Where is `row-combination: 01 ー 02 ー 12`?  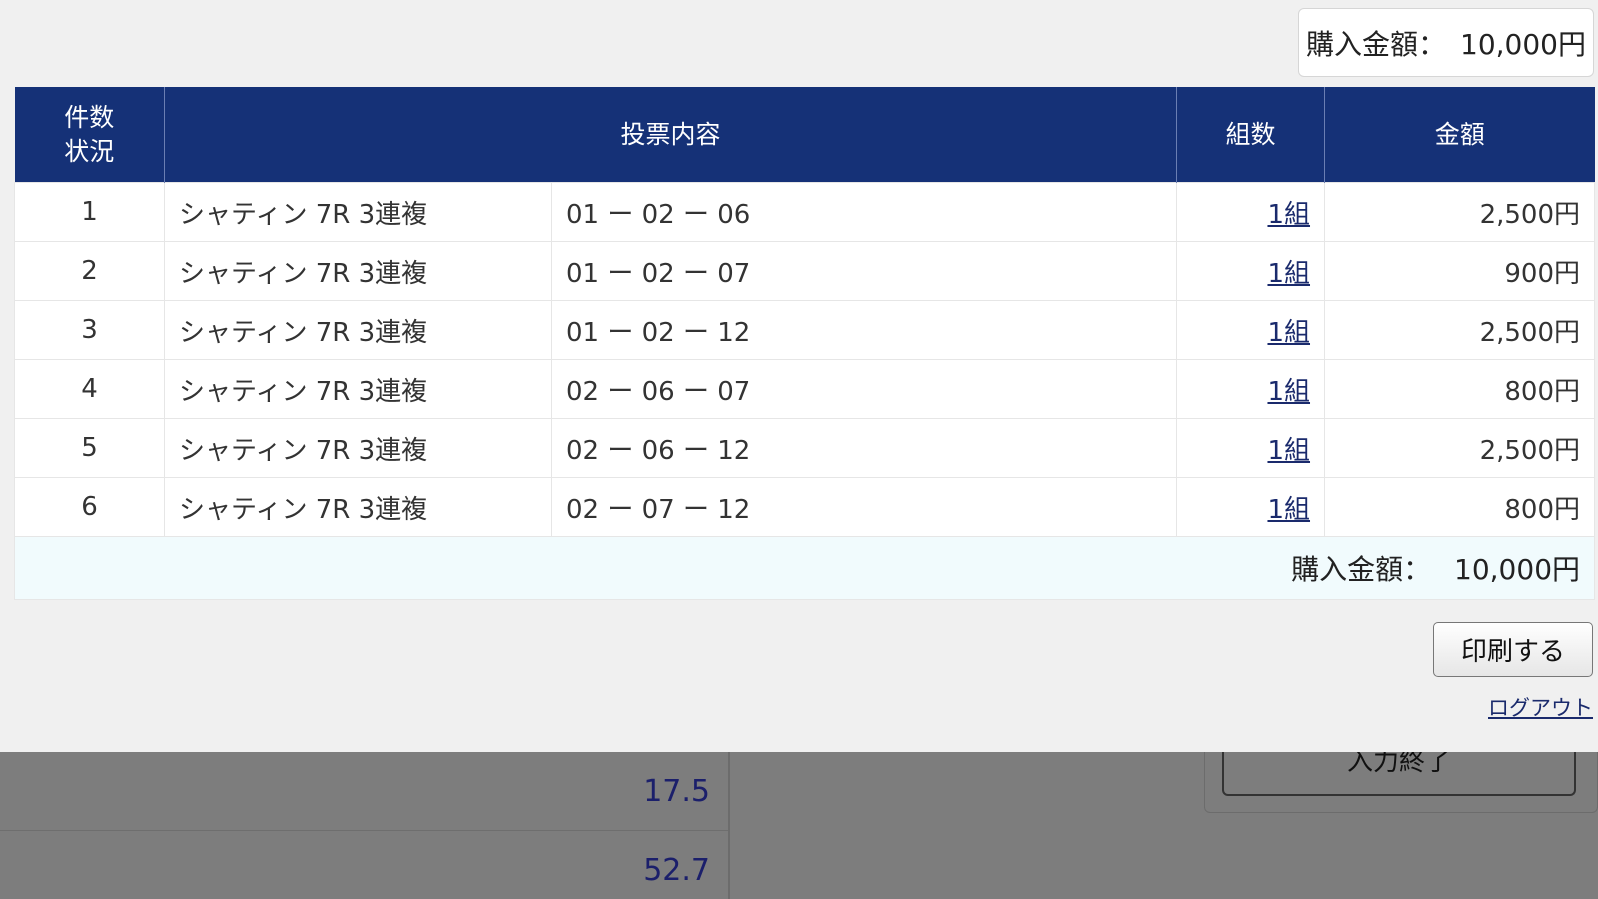
row-combination: 01 ー 02 ー 12 is located at coordinates (864, 330).